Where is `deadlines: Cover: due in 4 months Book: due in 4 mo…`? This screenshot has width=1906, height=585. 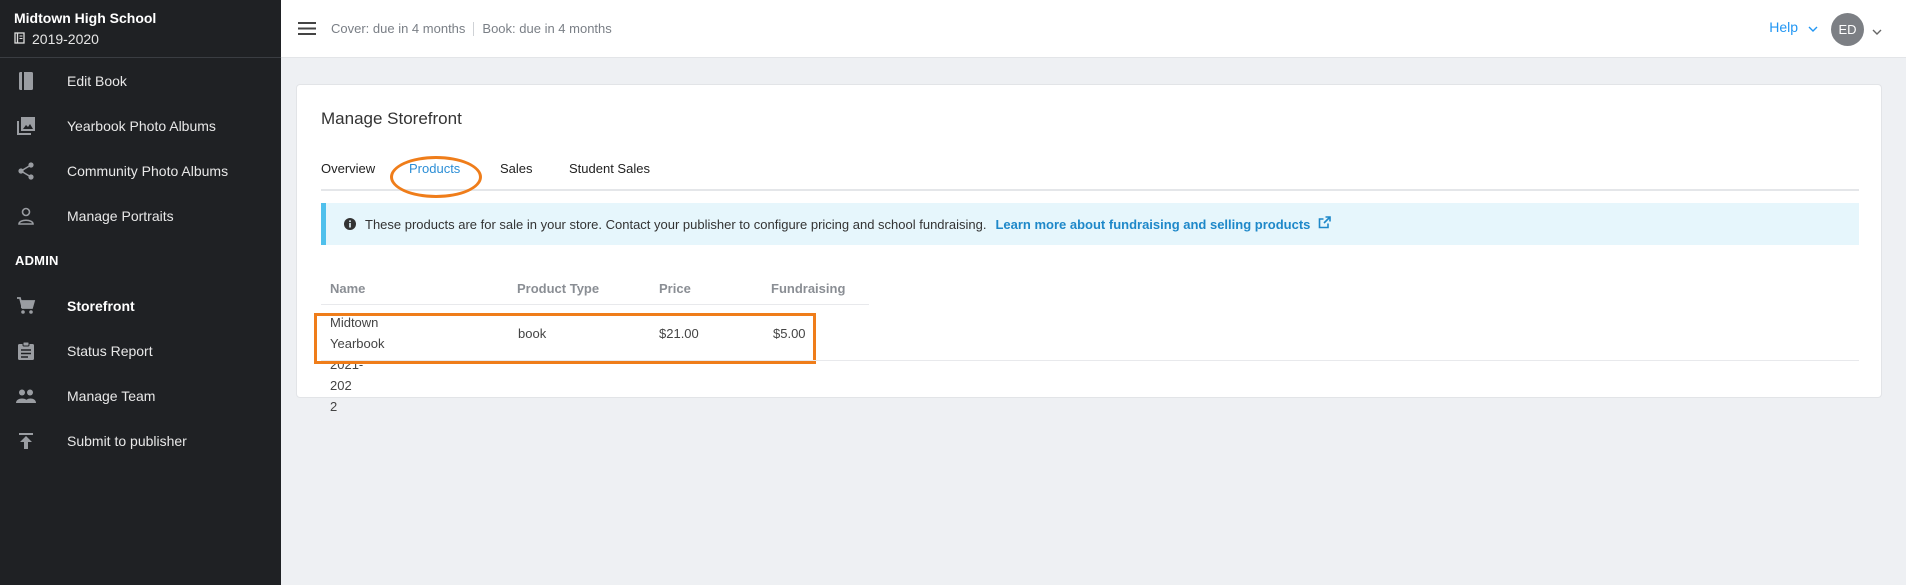
deadlines: Cover: due in 4 months Book: due in 4 mo… is located at coordinates (471, 28).